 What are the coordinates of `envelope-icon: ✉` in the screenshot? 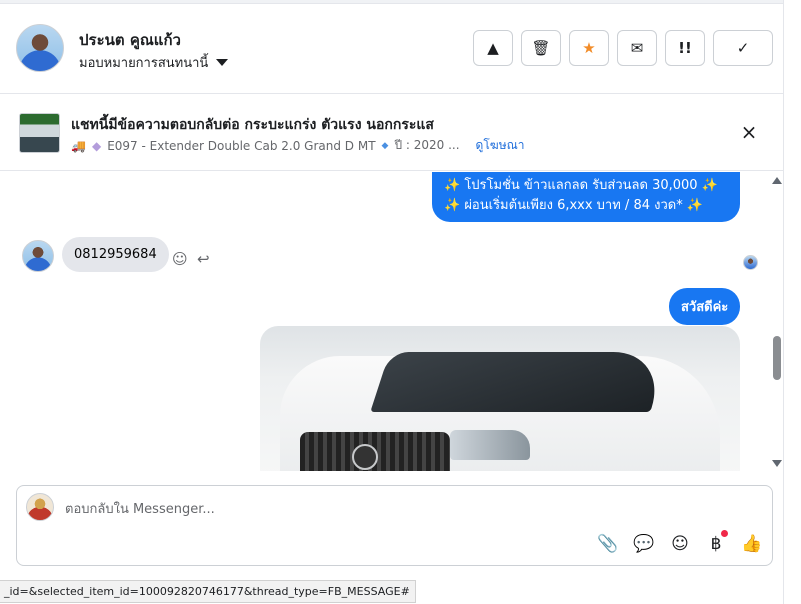 It's located at (637, 48).